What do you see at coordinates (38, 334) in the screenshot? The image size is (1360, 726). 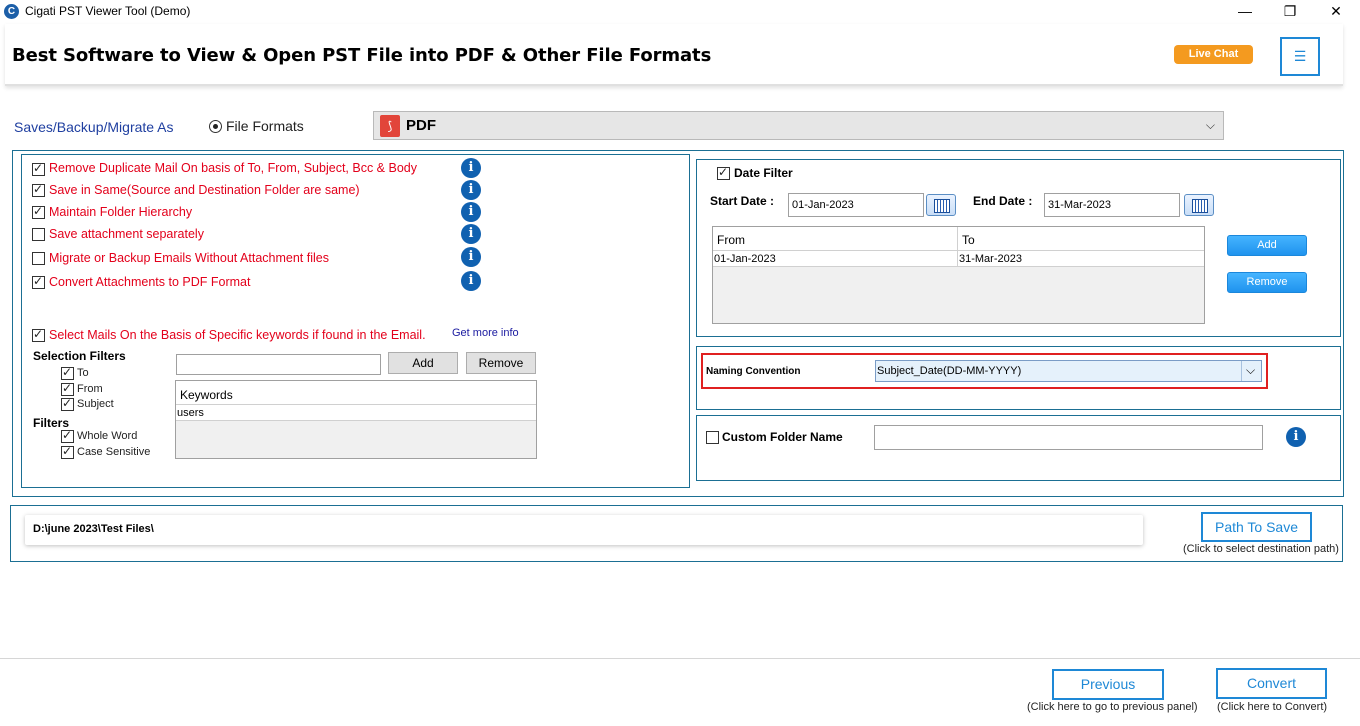 I see `keyword-filter-checkbox` at bounding box center [38, 334].